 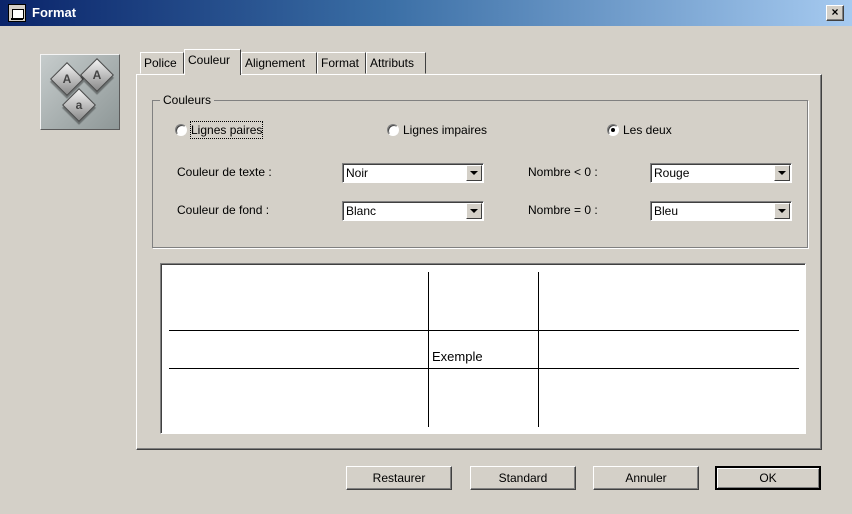 What do you see at coordinates (79, 105) in the screenshot?
I see `logo-tile: a` at bounding box center [79, 105].